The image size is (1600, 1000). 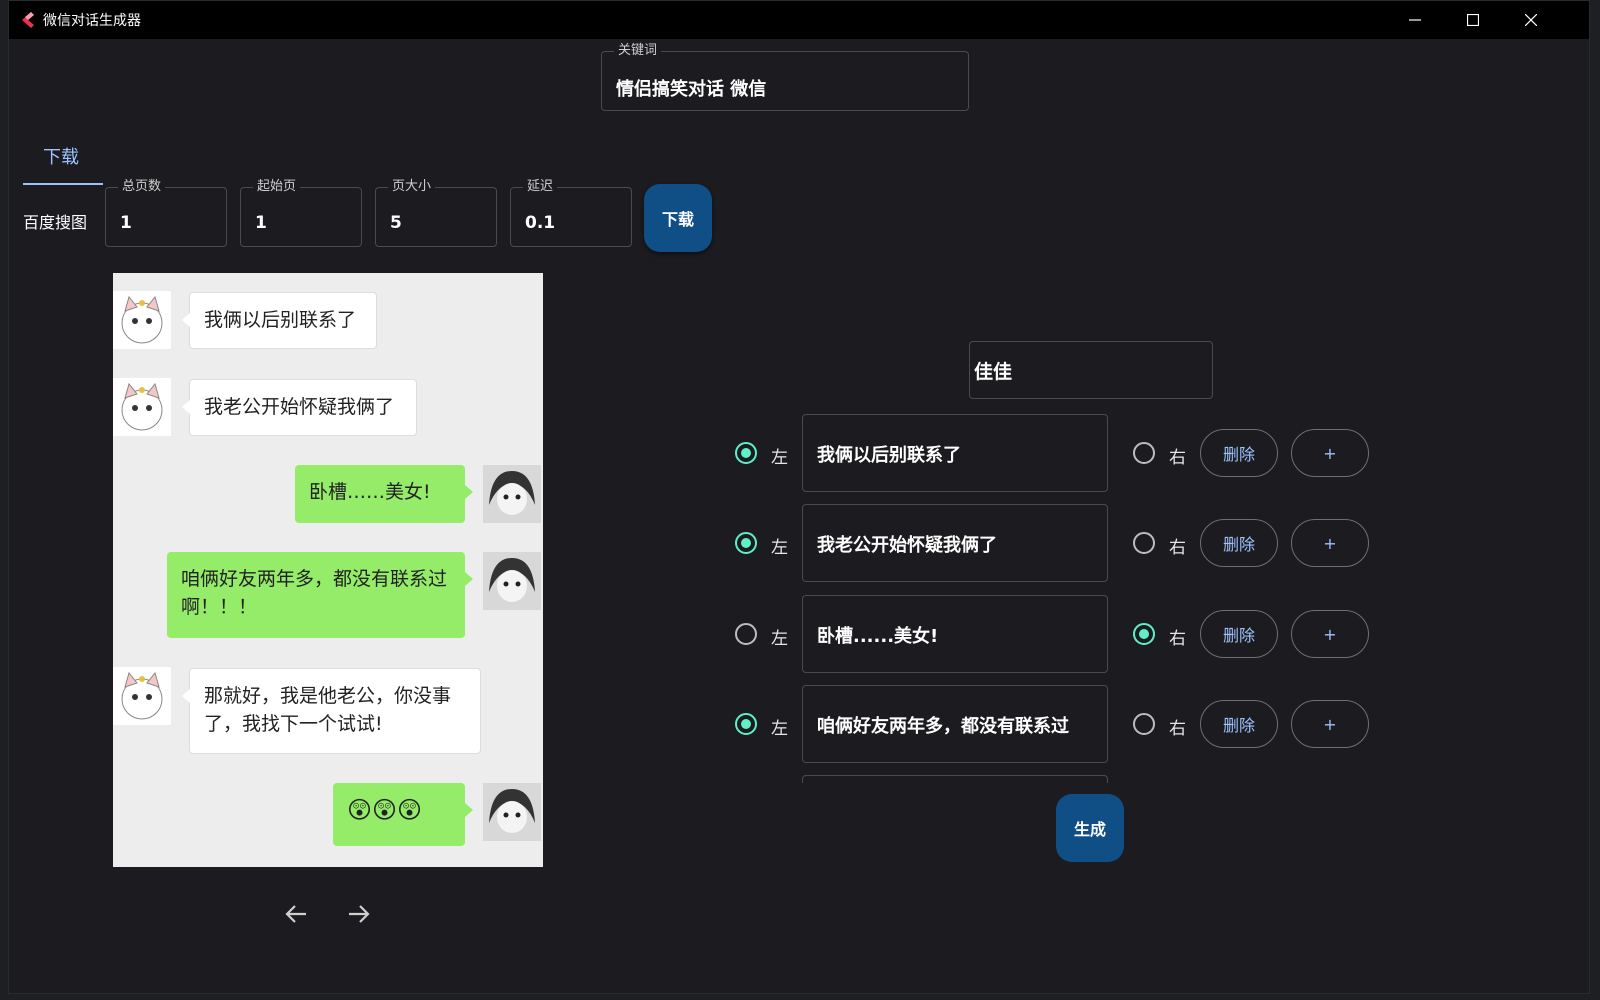 I want to click on keyword-label: 关键词, so click(x=638, y=51).